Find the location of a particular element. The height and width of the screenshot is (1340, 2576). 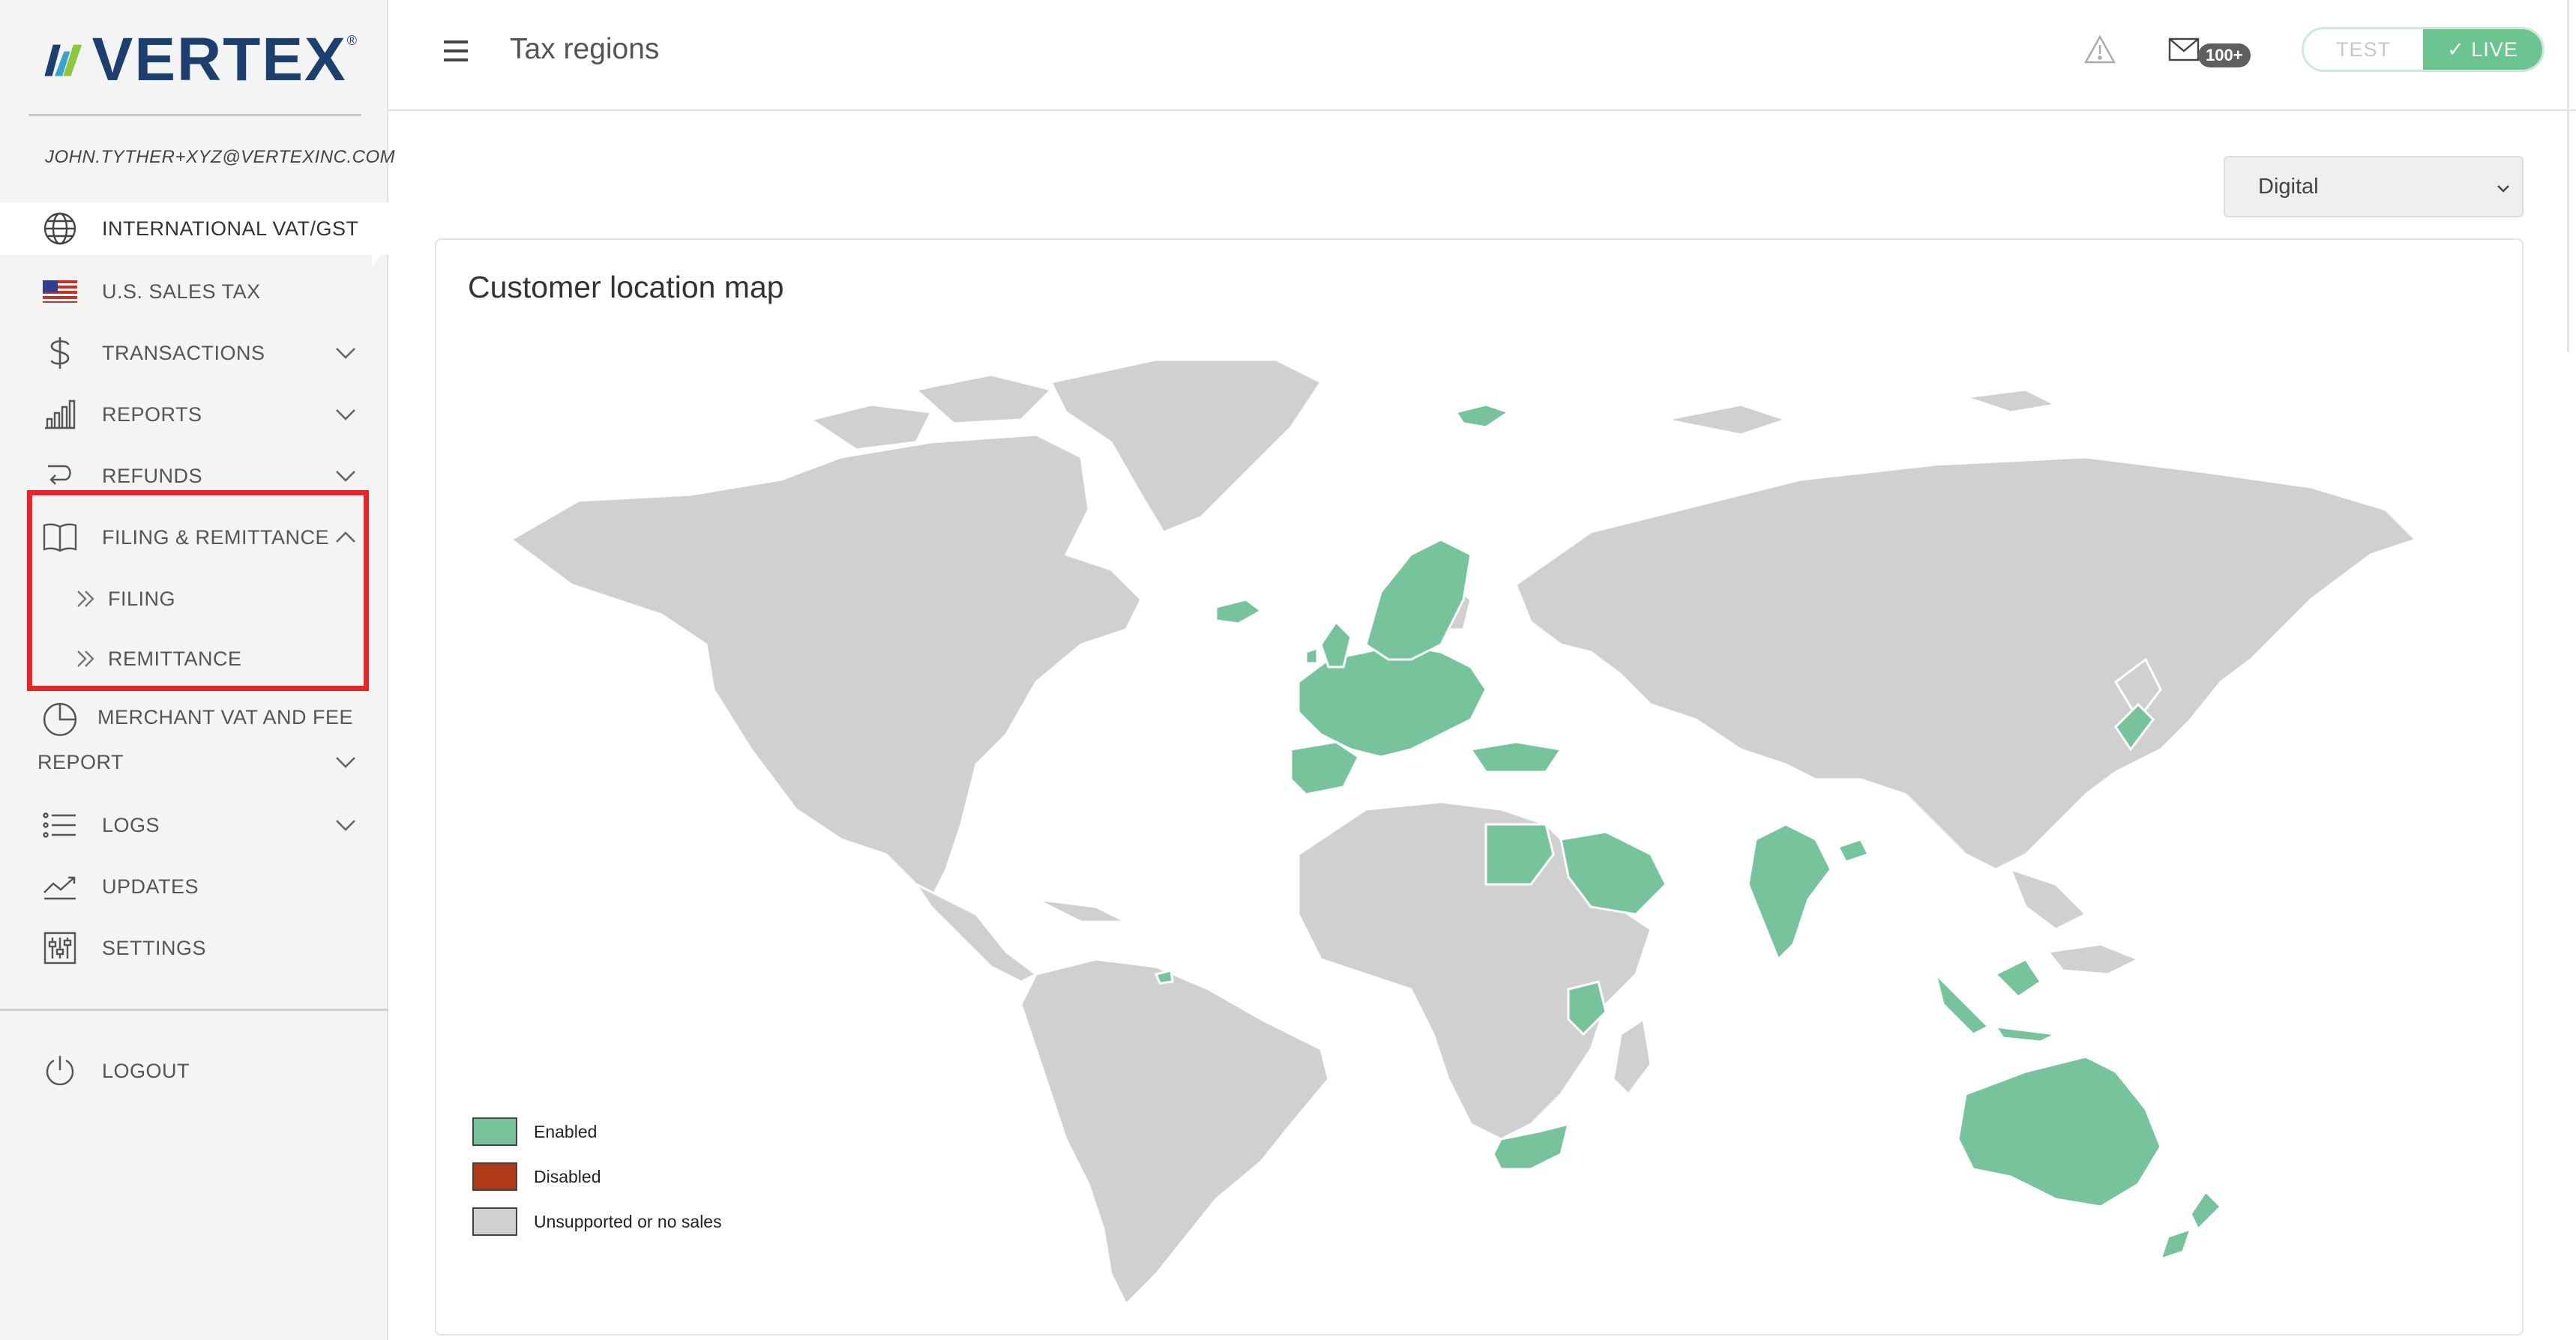

bar-chart-icon is located at coordinates (60, 414).